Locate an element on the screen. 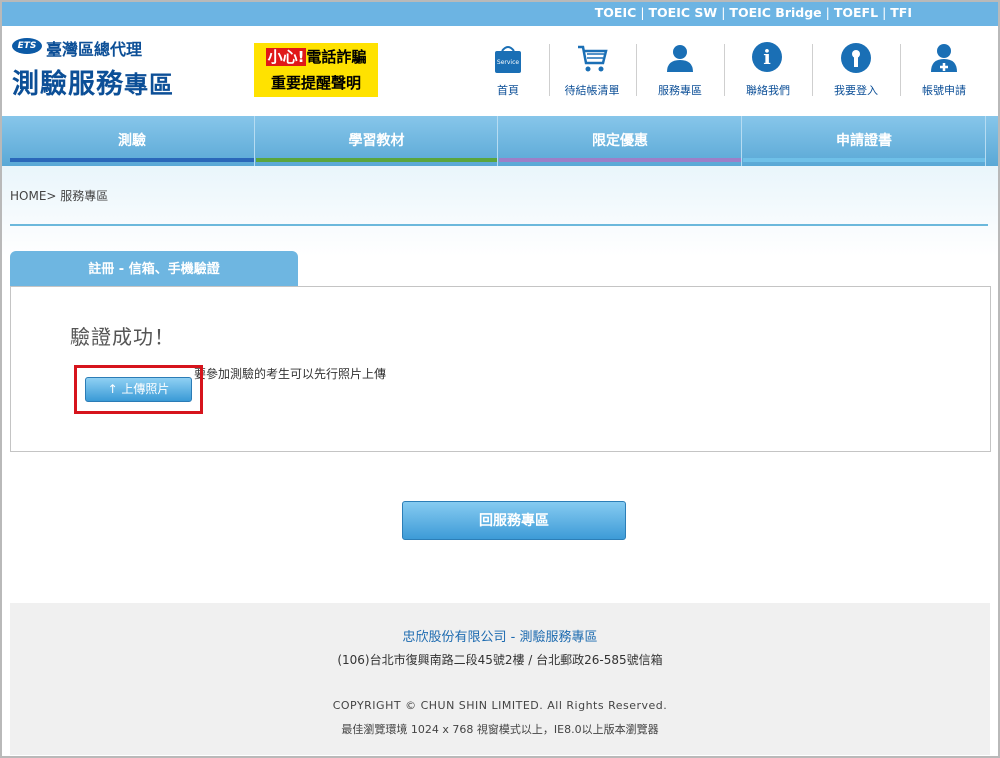 The image size is (1000, 758). warning-line-1: 小心! 電話詐騙 is located at coordinates (316, 56).